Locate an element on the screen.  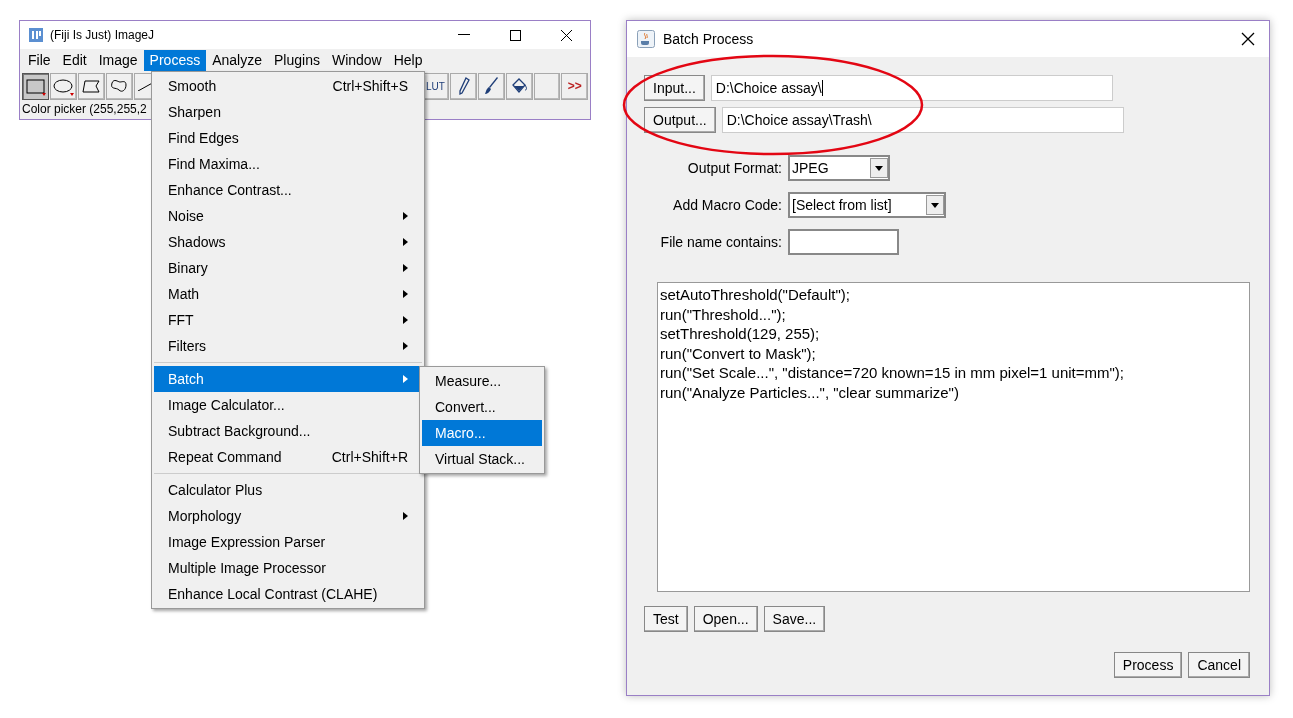
minimize-icon is located at coordinates (464, 35).